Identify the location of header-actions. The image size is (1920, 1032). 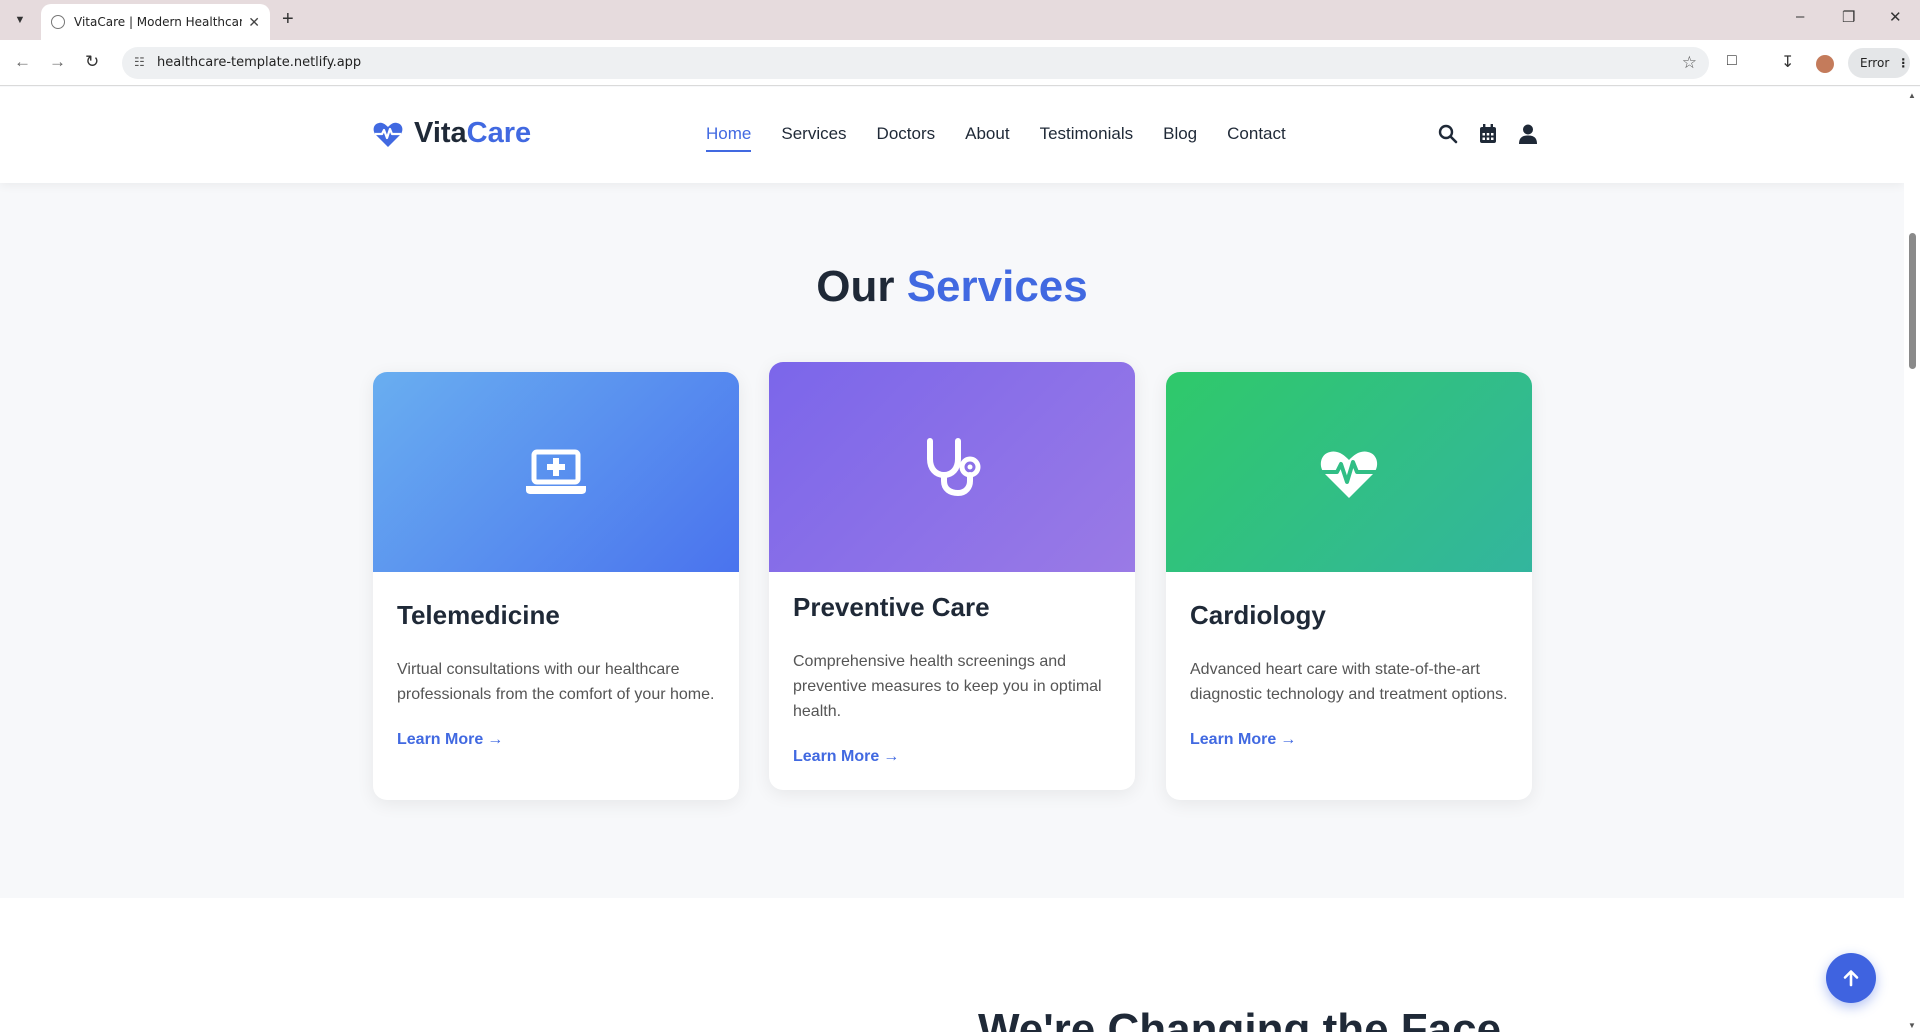
(1488, 134).